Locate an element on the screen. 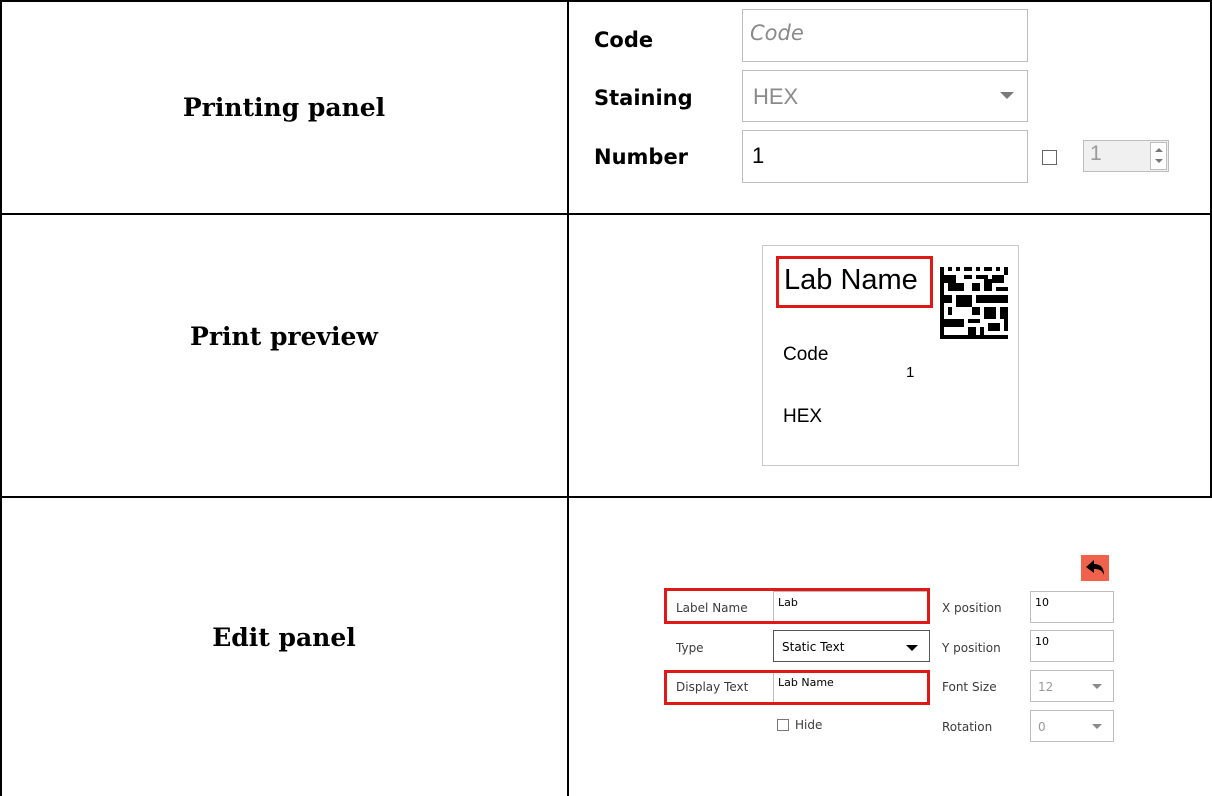 The width and height of the screenshot is (1212, 796). stepper-buttons is located at coordinates (1158, 156).